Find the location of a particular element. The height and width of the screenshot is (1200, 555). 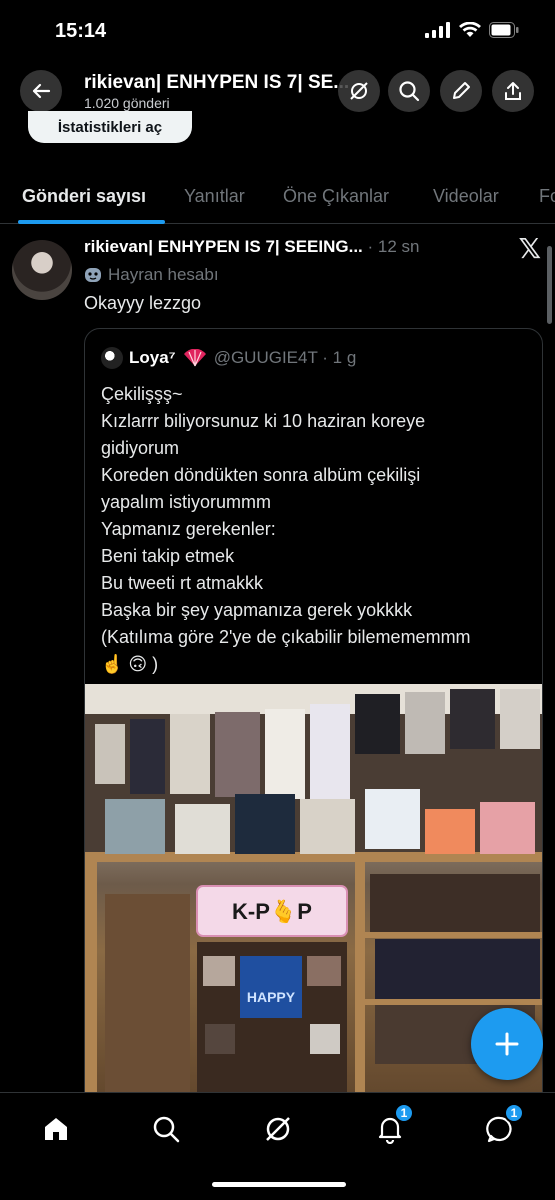

home-indicator is located at coordinates (279, 1184).